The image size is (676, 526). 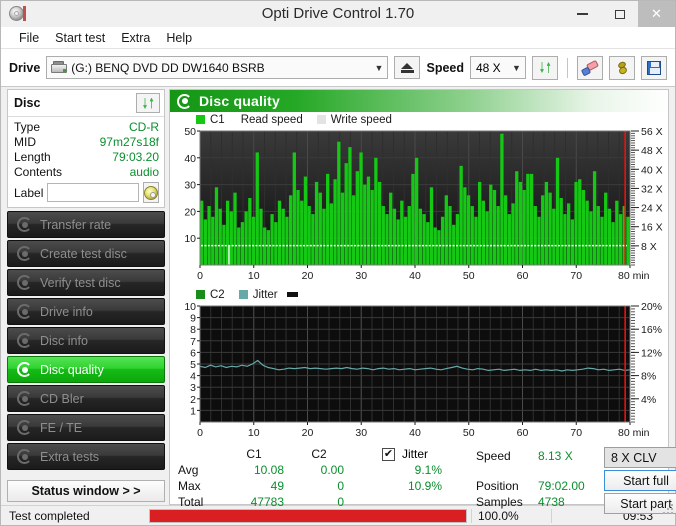 What do you see at coordinates (498, 67) in the screenshot?
I see `speed-select: 48 X ▼` at bounding box center [498, 67].